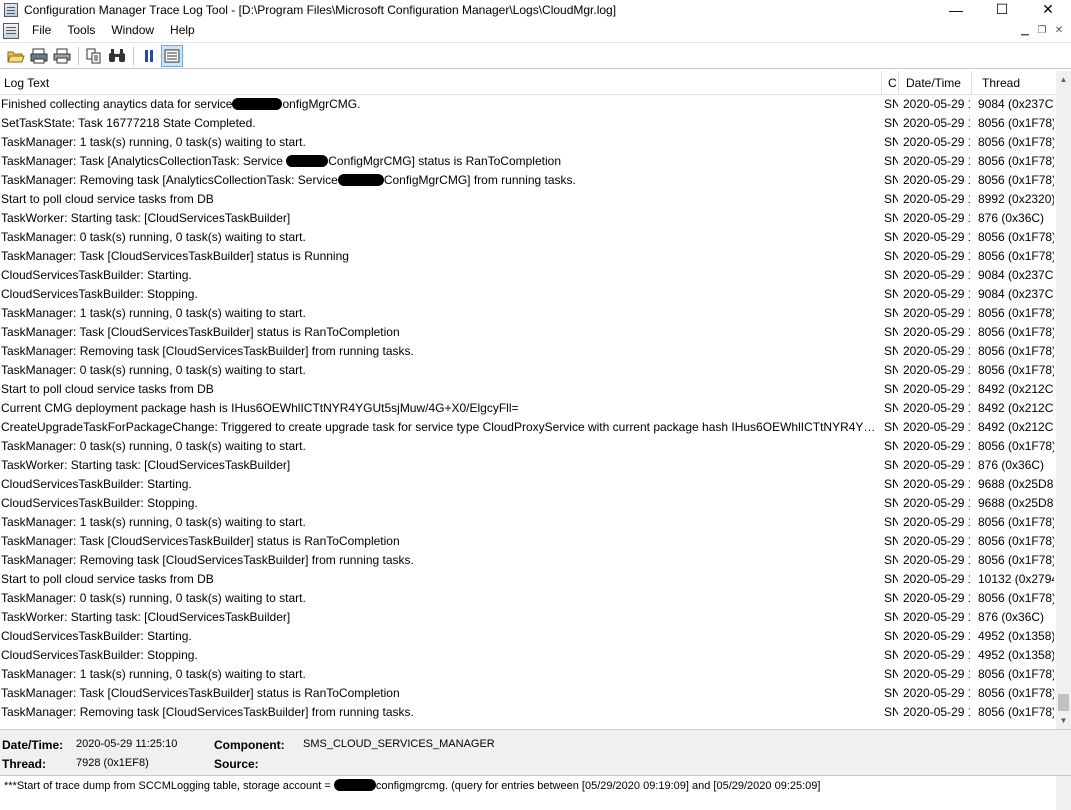  I want to click on column-header-log-text: Log Text, so click(441, 83).